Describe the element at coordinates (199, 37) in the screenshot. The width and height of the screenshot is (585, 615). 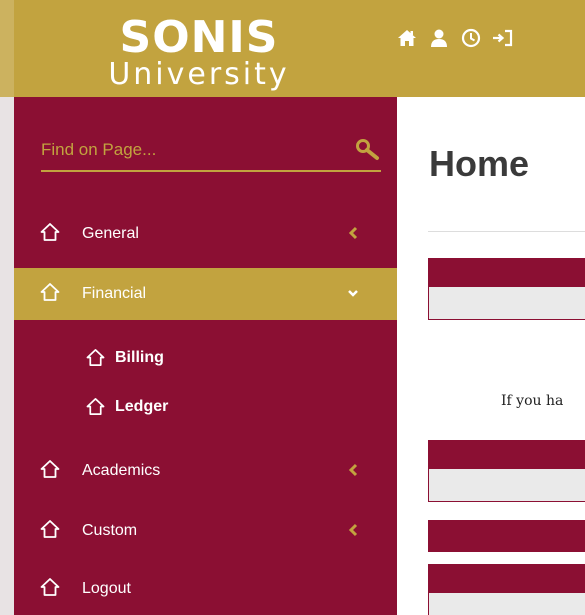
I see `logo-main-text: SONIS` at that location.